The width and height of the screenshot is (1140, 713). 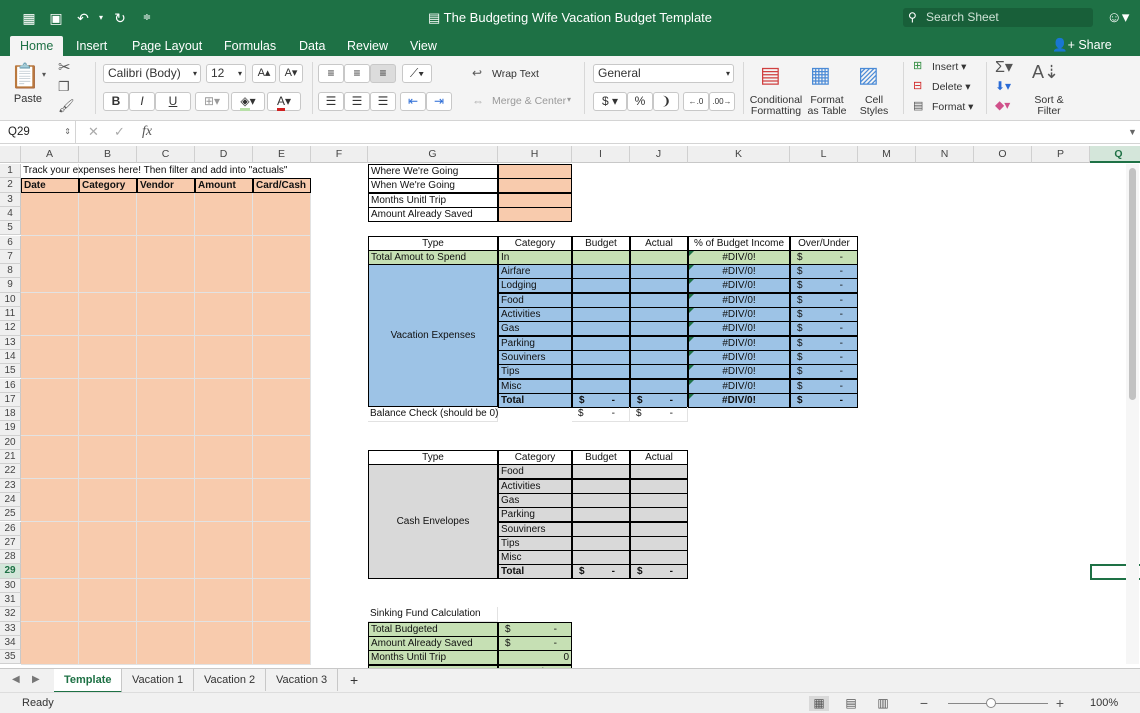 I want to click on autosum-icon: Σ▾, so click(x=1004, y=67).